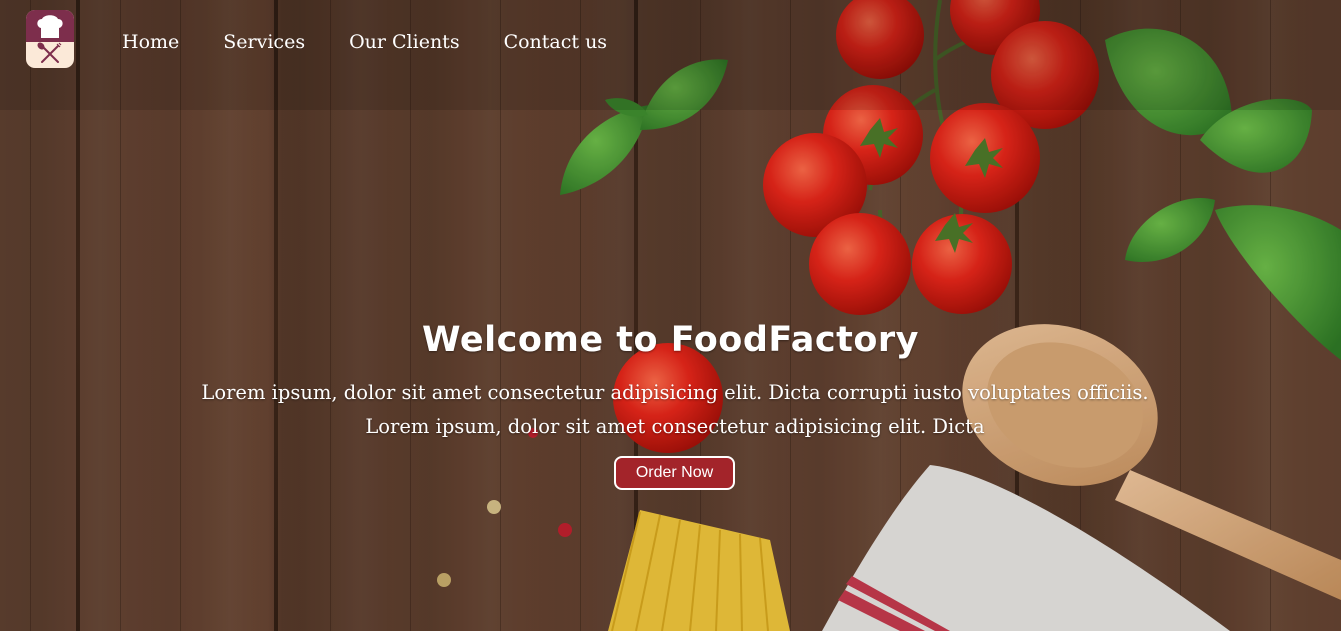 This screenshot has height=631, width=1341. I want to click on nav-our-clients-link: Our Clients, so click(404, 42).